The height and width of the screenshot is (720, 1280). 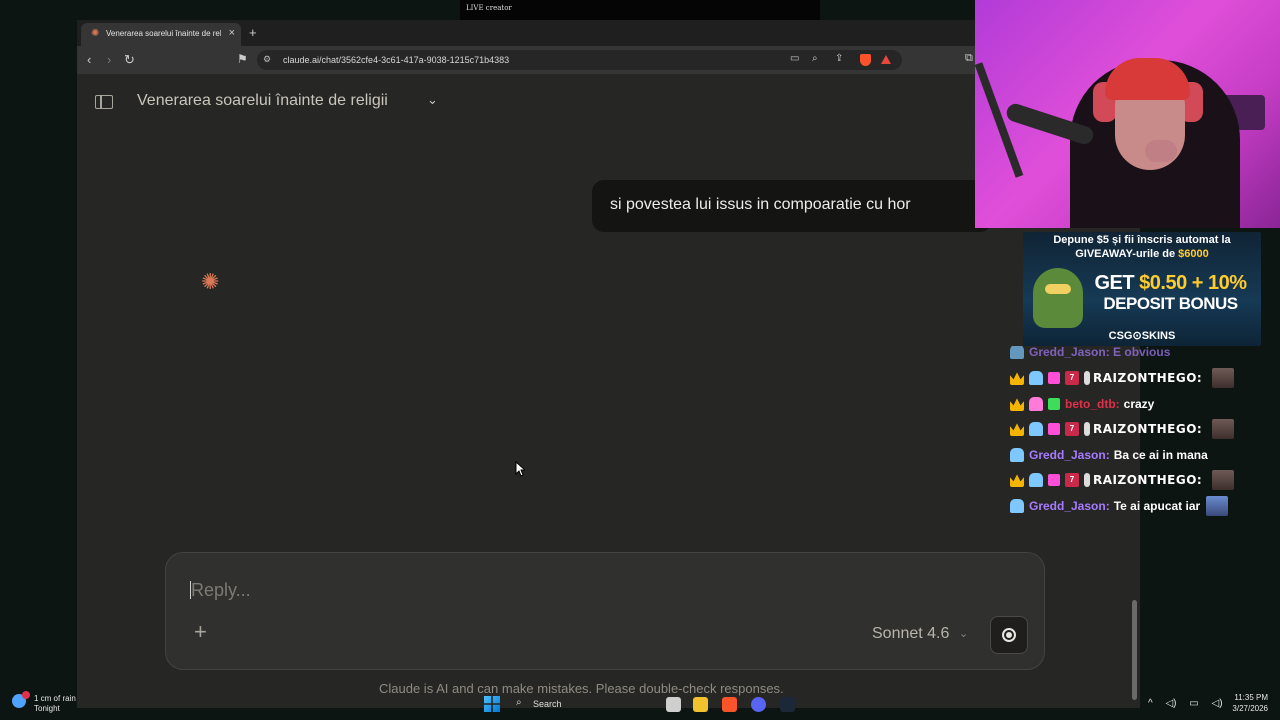 What do you see at coordinates (253, 32) in the screenshot?
I see `new-tab-button: +` at bounding box center [253, 32].